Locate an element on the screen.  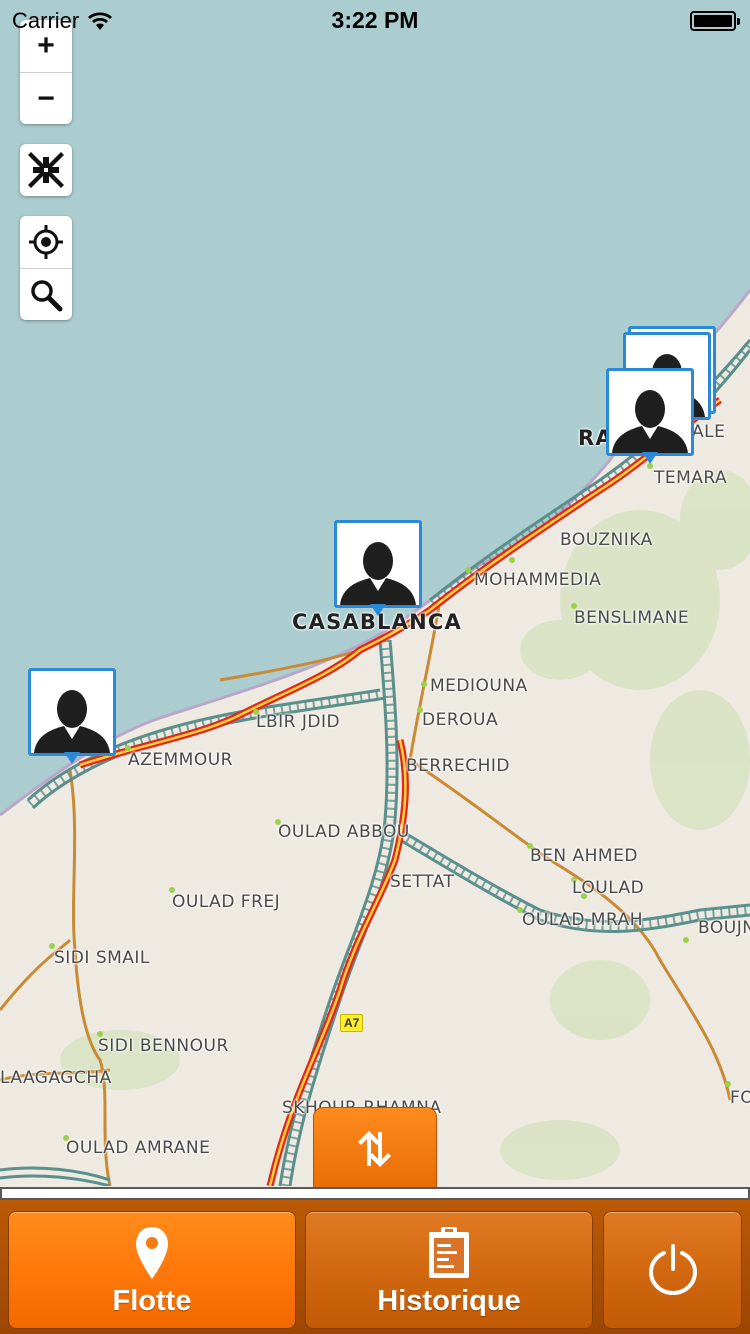
collapse-button is located at coordinates (46, 170).